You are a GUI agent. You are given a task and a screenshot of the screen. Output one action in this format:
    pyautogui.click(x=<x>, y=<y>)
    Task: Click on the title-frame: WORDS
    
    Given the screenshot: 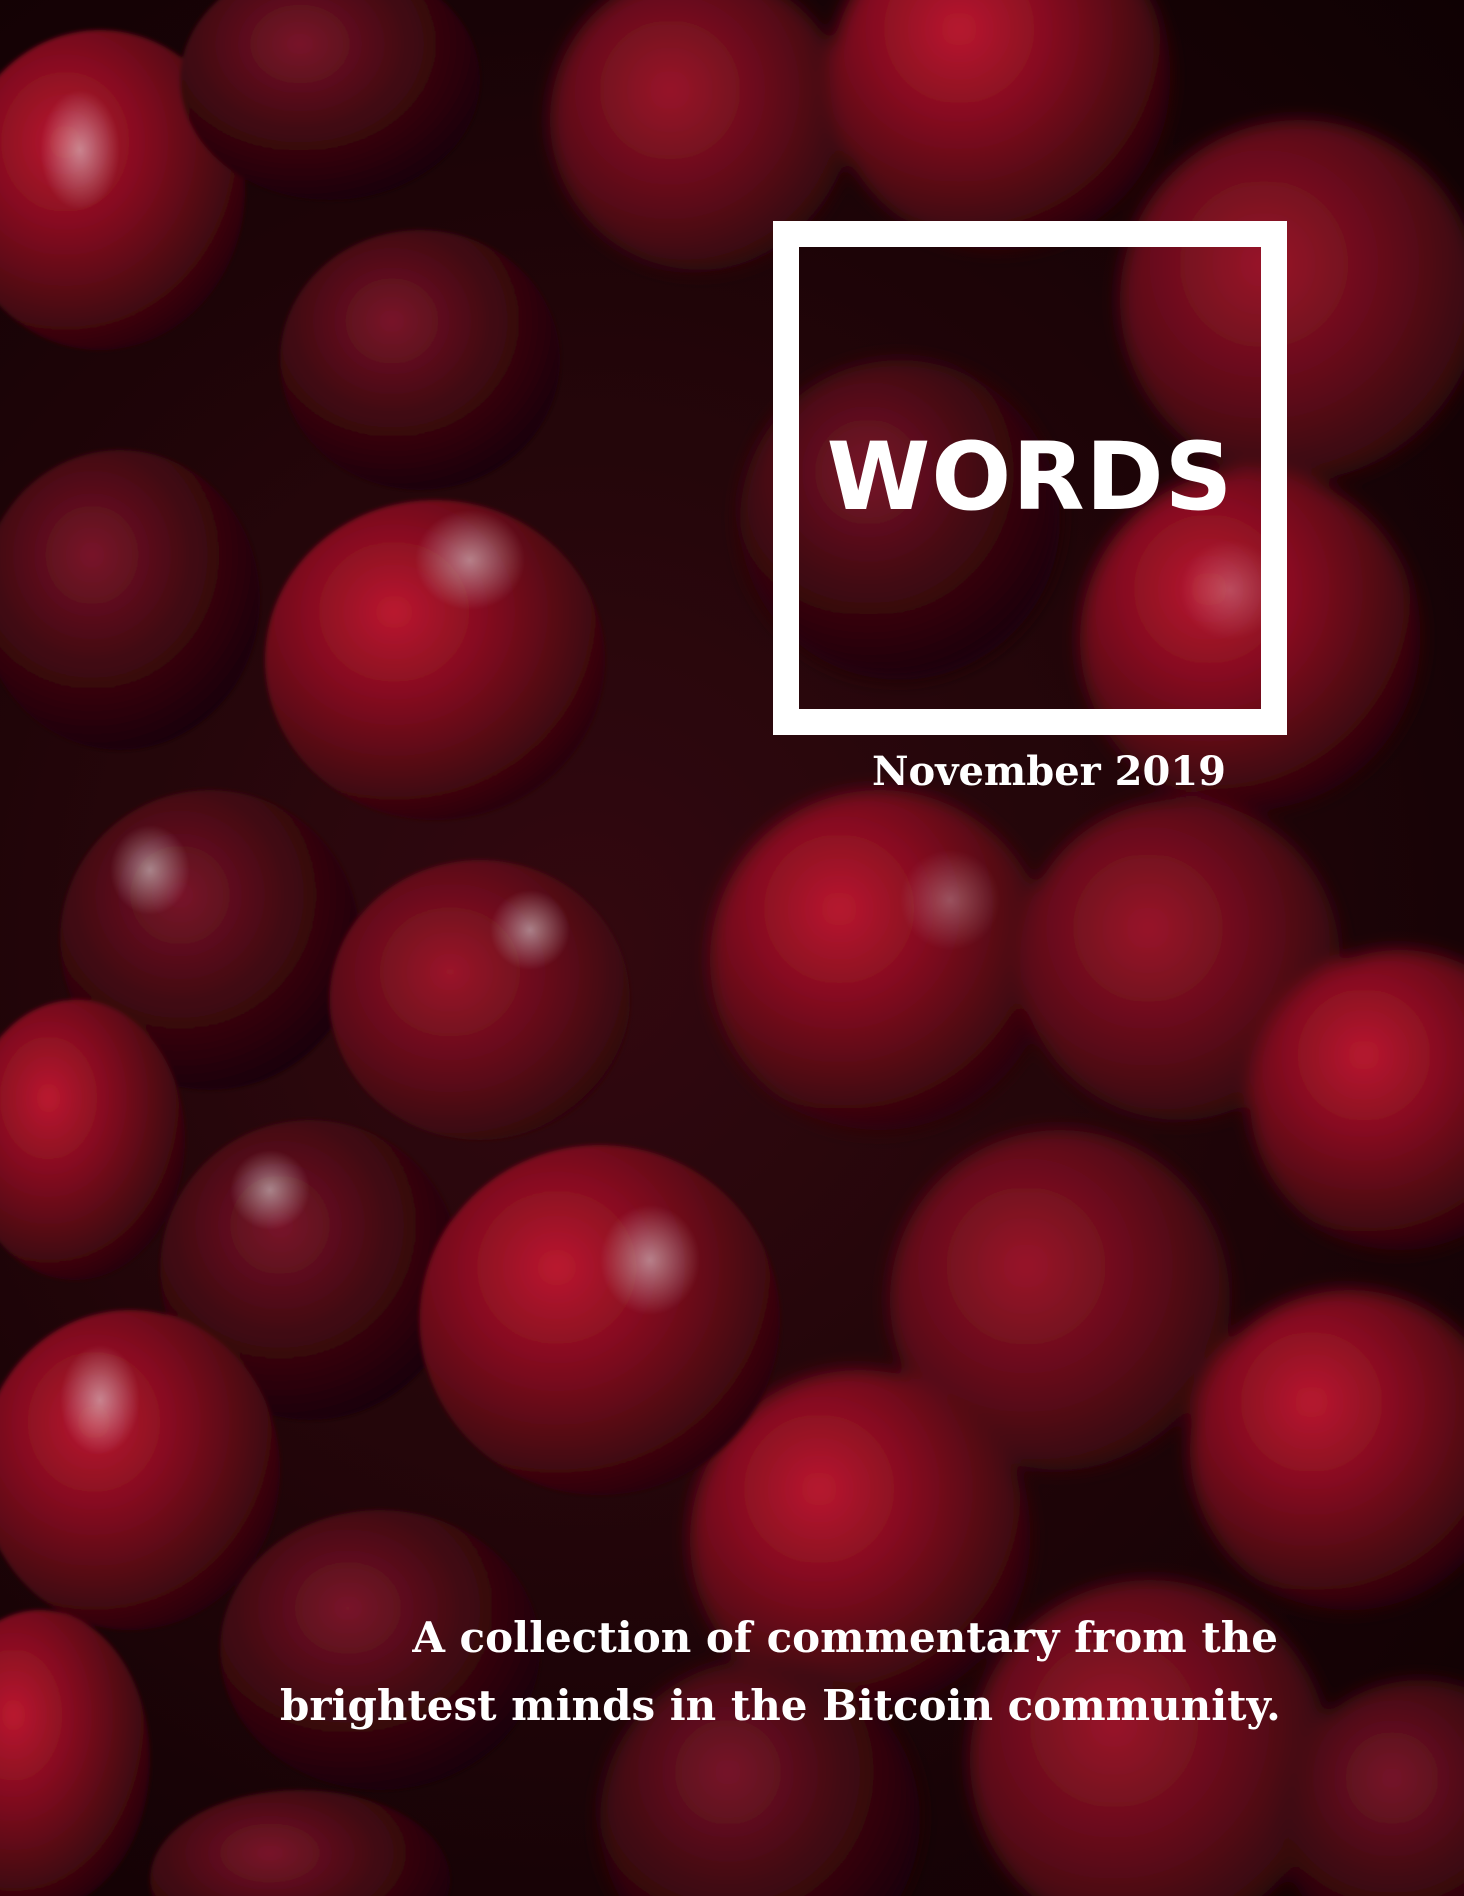 What is the action you would take?
    pyautogui.click(x=1030, y=478)
    